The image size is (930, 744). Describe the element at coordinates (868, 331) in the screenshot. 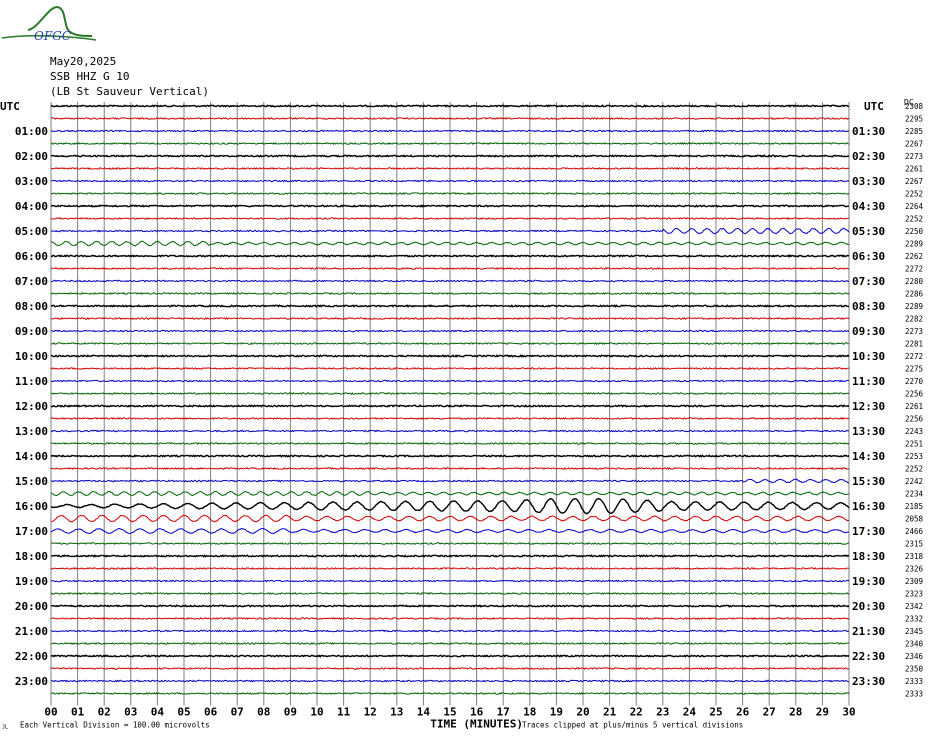

I see `right-hour-label: 09:30` at that location.